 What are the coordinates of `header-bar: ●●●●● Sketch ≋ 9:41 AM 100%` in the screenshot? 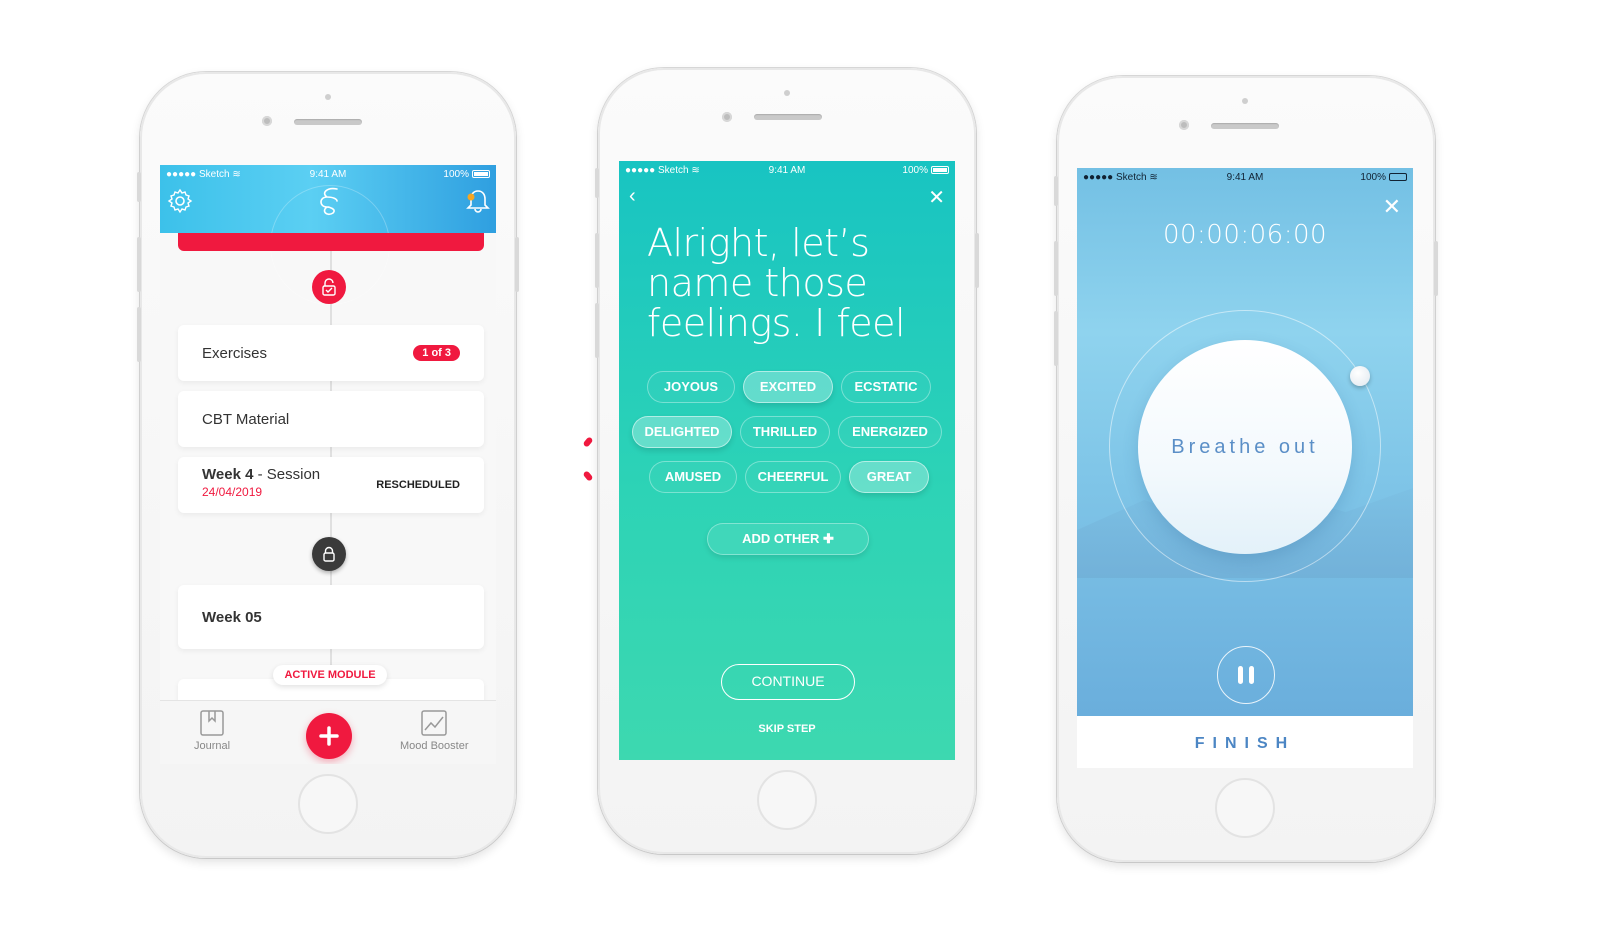 It's located at (328, 235).